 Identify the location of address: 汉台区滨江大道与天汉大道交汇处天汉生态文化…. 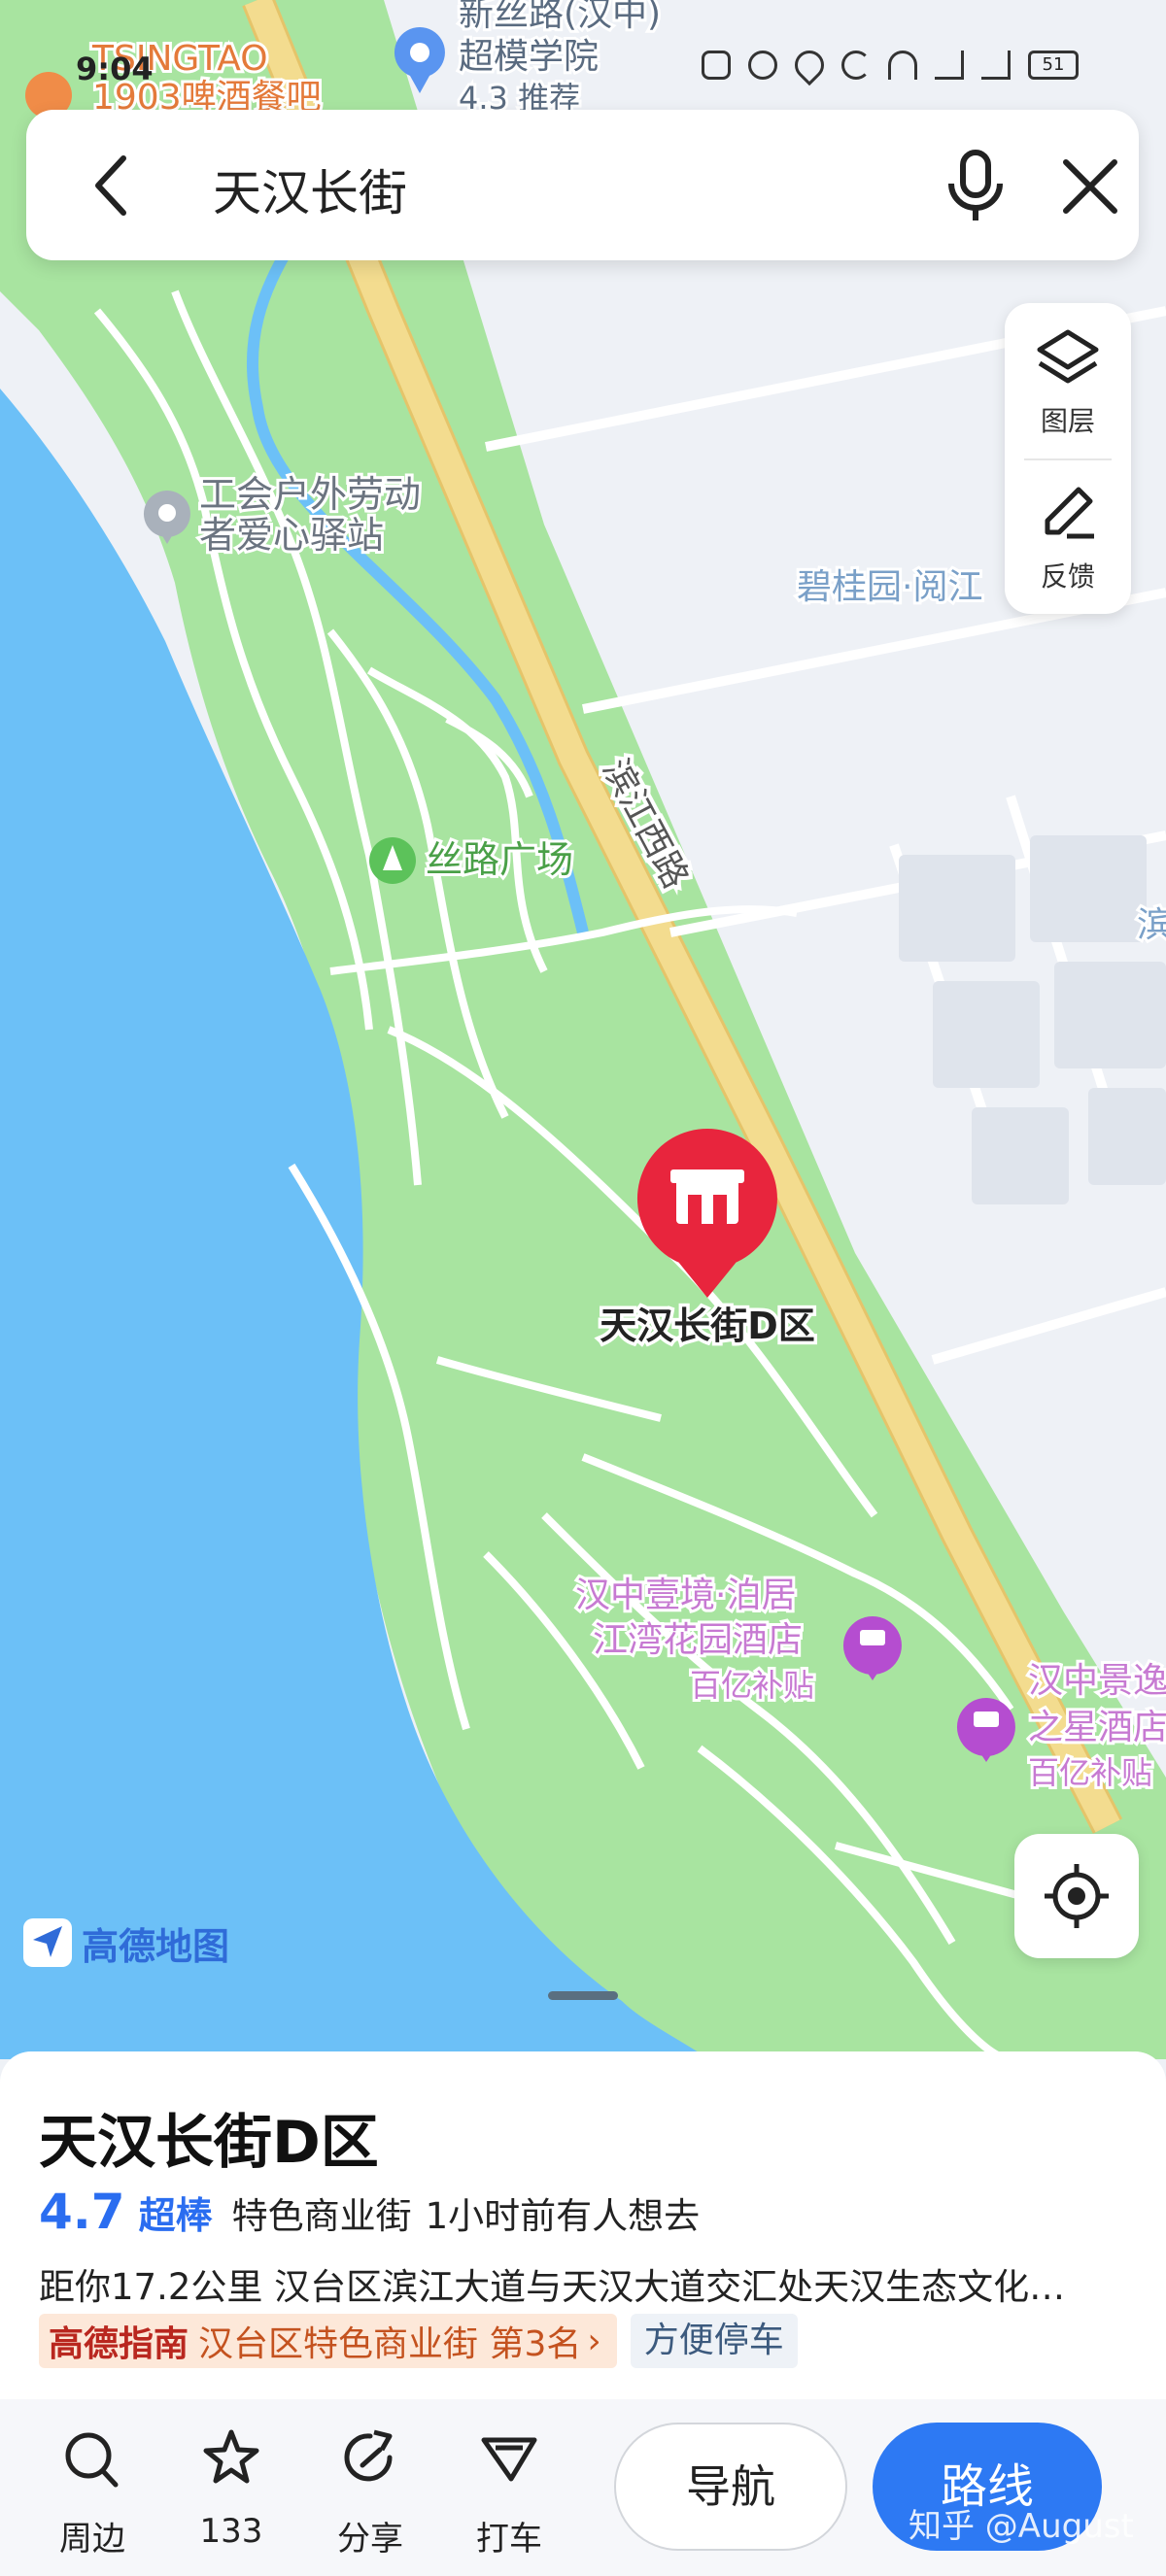
(670, 2287).